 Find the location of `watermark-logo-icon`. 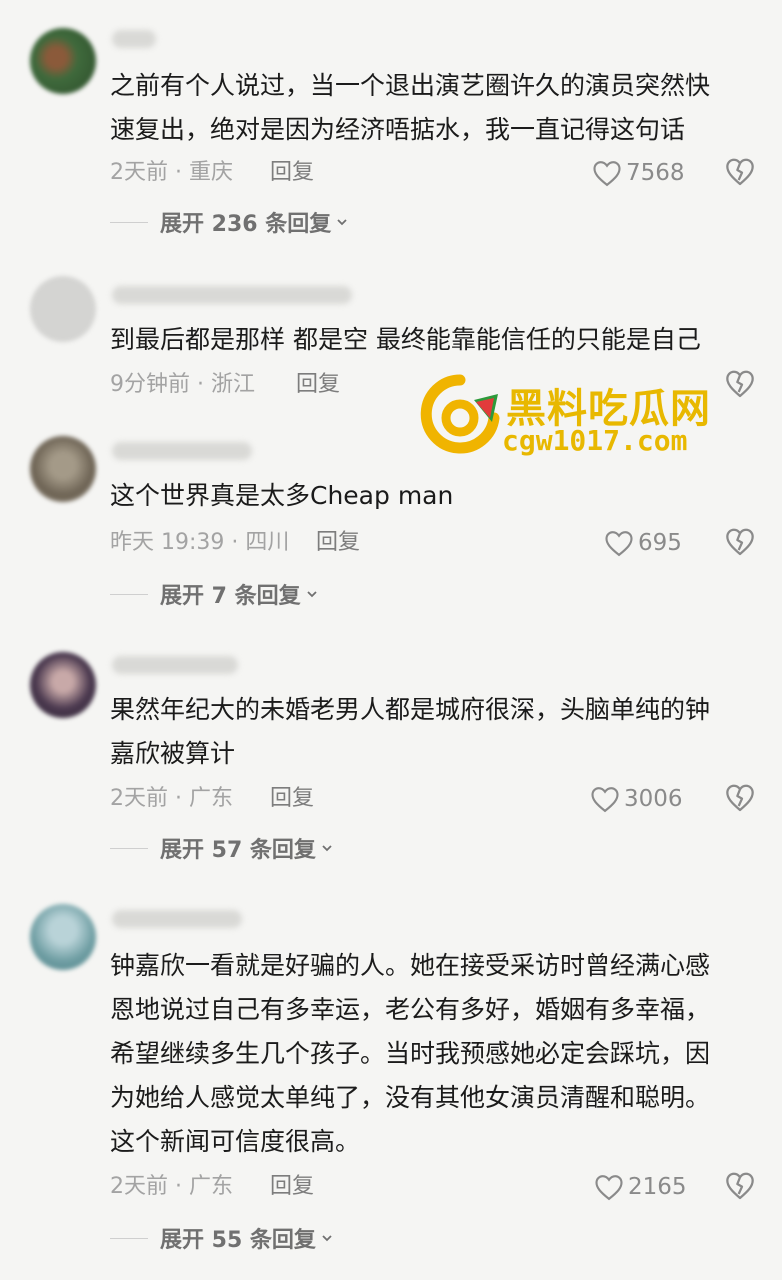

watermark-logo-icon is located at coordinates (460, 414).